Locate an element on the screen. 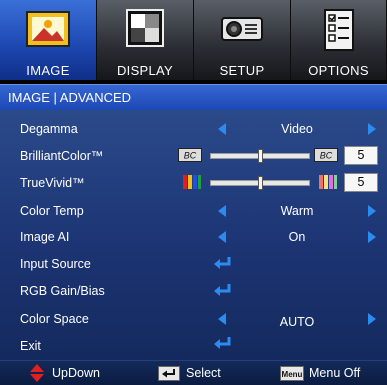 This screenshot has height=385, width=387. footer-help-bar: UpDown Select Menu Menu Off is located at coordinates (193, 372).